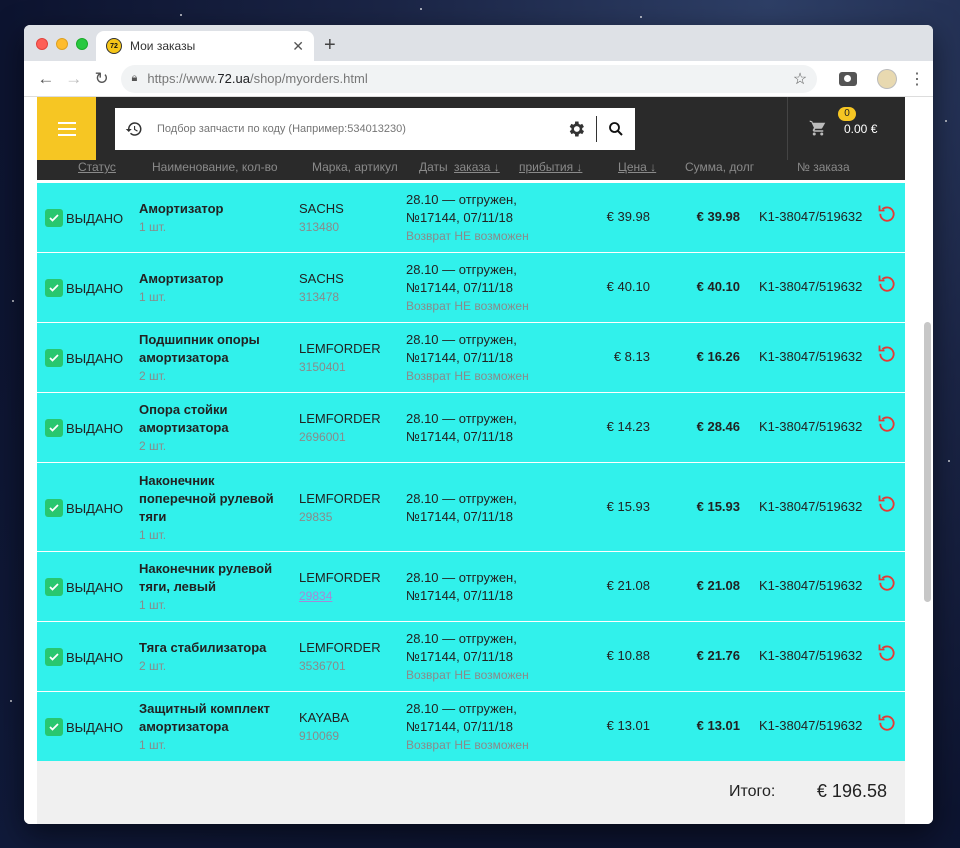 This screenshot has height=848, width=960. I want to click on hamburger-menu-icon, so click(66, 128).